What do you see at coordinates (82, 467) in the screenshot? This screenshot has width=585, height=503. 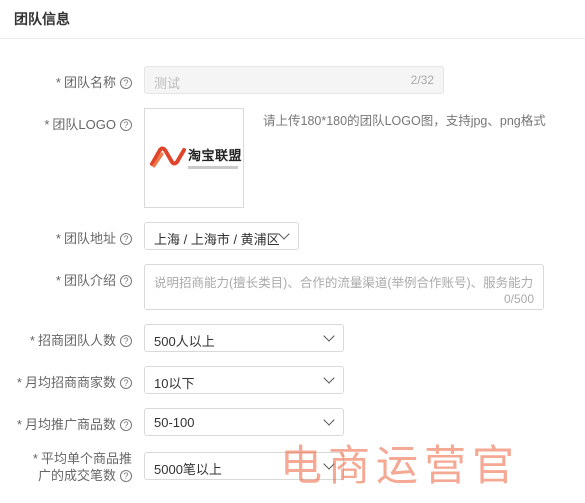 I see `avg-orders-label: * 平均单个商品推 广的成交笔数?` at bounding box center [82, 467].